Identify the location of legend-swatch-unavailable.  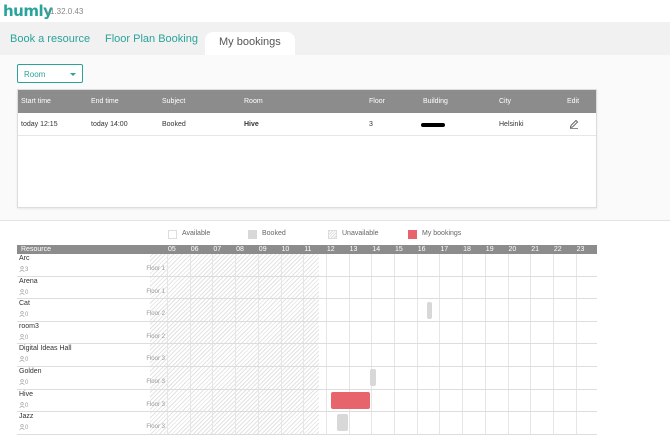
(332, 234).